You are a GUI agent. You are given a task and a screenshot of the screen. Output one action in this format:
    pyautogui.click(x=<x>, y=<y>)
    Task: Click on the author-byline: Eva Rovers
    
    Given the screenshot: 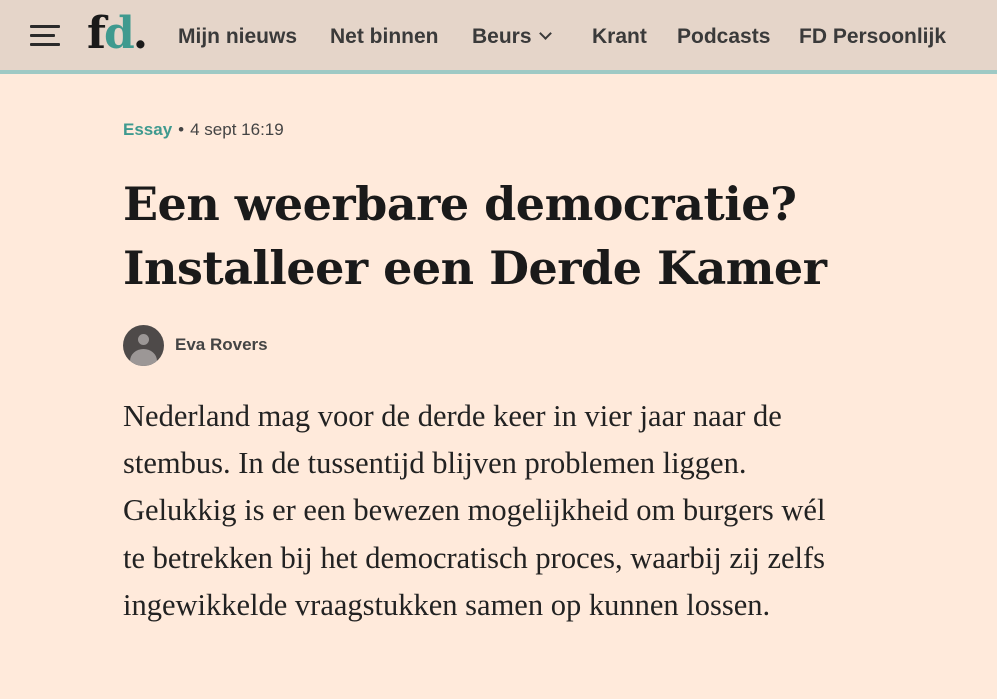 What is the action you would take?
    pyautogui.click(x=195, y=345)
    